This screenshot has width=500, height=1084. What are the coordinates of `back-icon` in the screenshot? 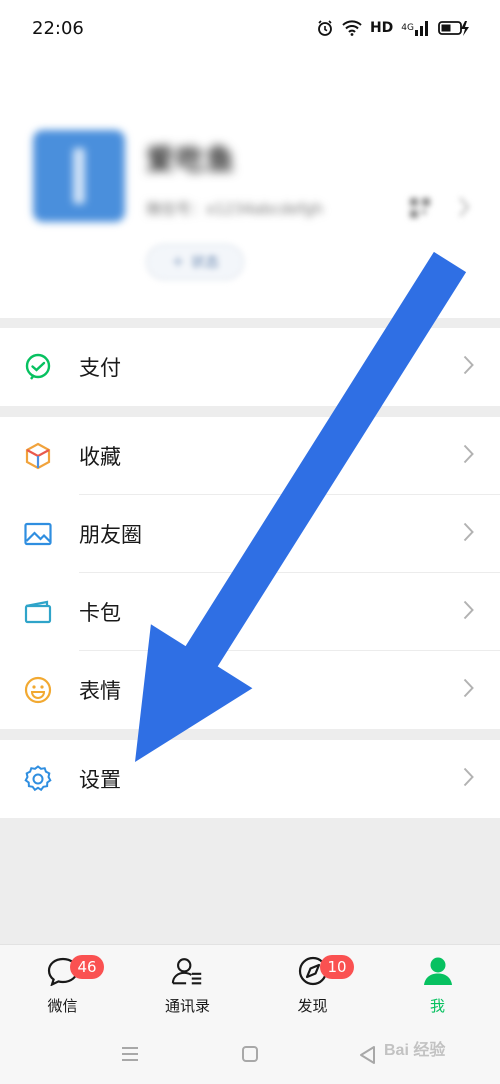 It's located at (367, 1057).